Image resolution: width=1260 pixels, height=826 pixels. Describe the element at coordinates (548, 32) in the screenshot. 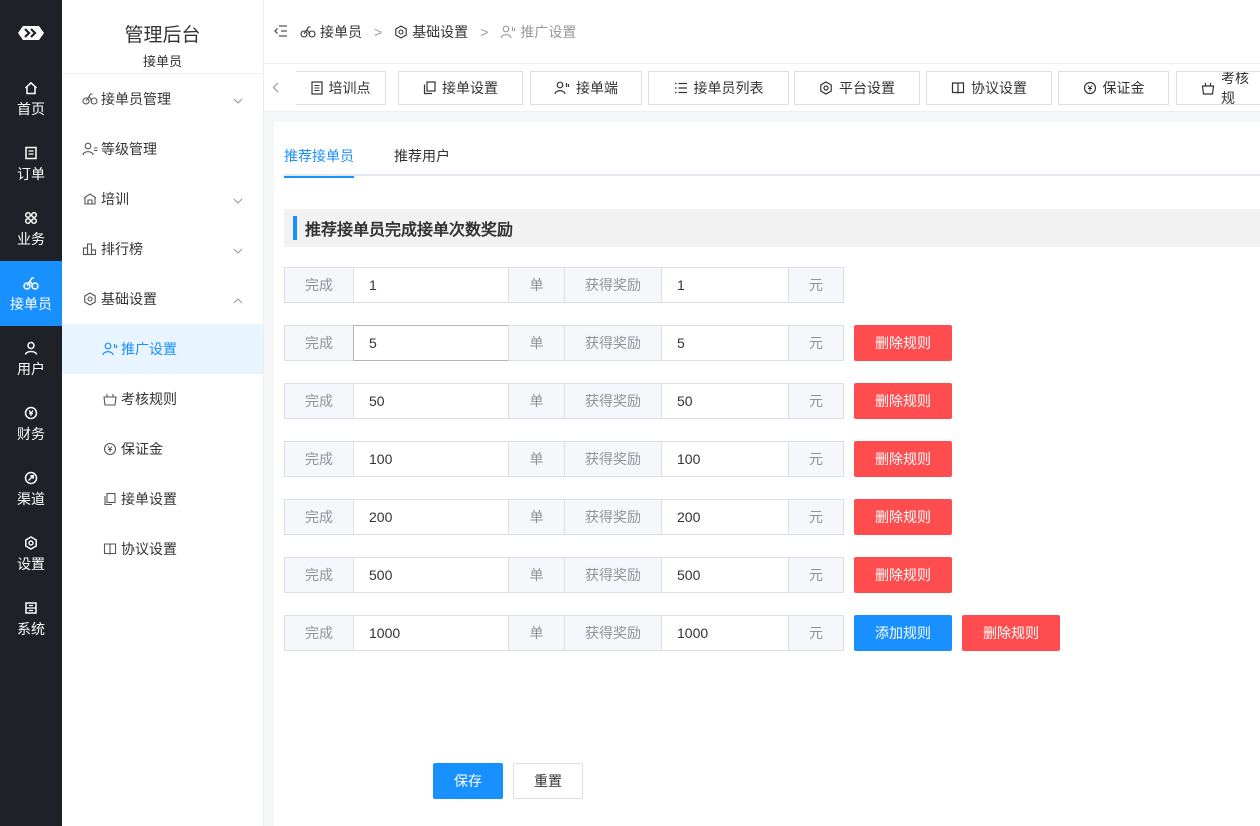

I see `breadcrumb-label: 推广设置` at that location.